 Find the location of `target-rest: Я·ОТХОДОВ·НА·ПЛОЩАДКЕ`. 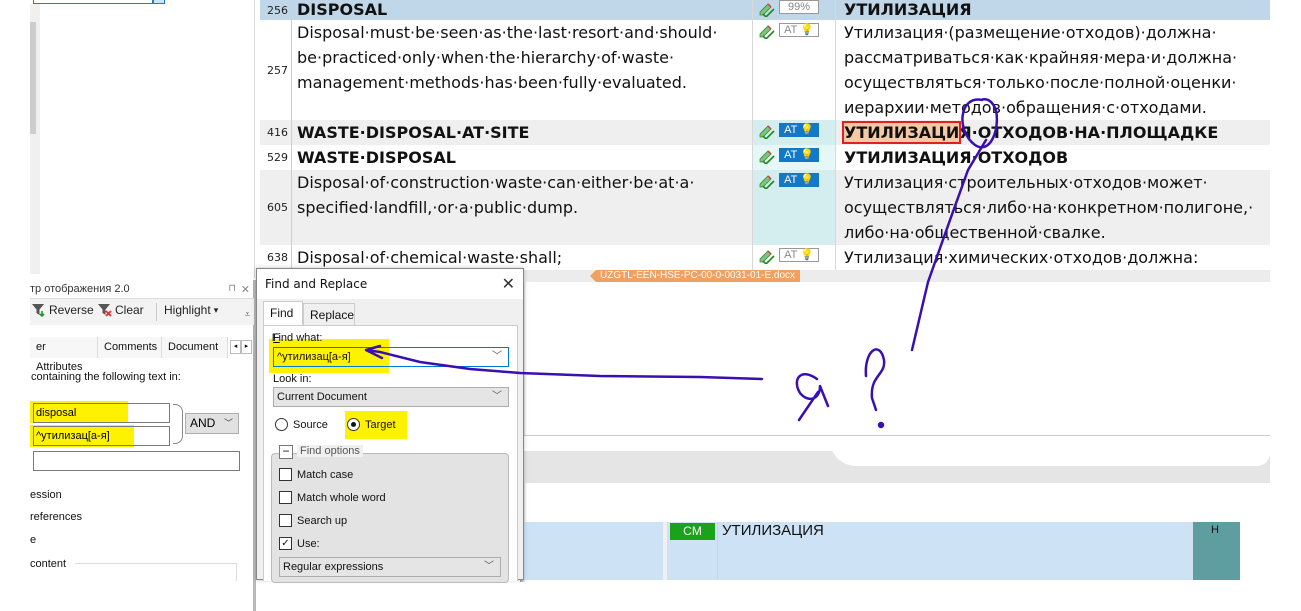

target-rest: Я·ОТХОДОВ·НА·ПЛОЩАДКЕ is located at coordinates (1089, 132).